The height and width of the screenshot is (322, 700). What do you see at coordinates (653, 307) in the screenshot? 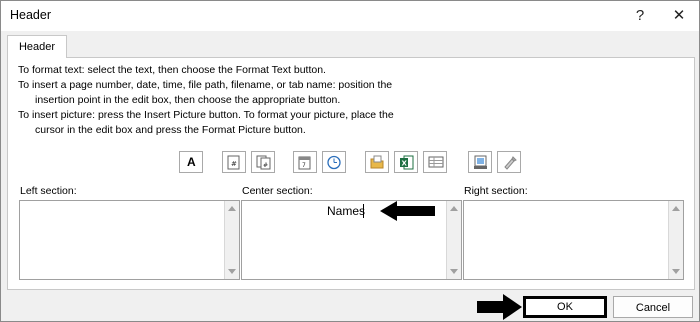
I see `cancel-button: Cancel` at bounding box center [653, 307].